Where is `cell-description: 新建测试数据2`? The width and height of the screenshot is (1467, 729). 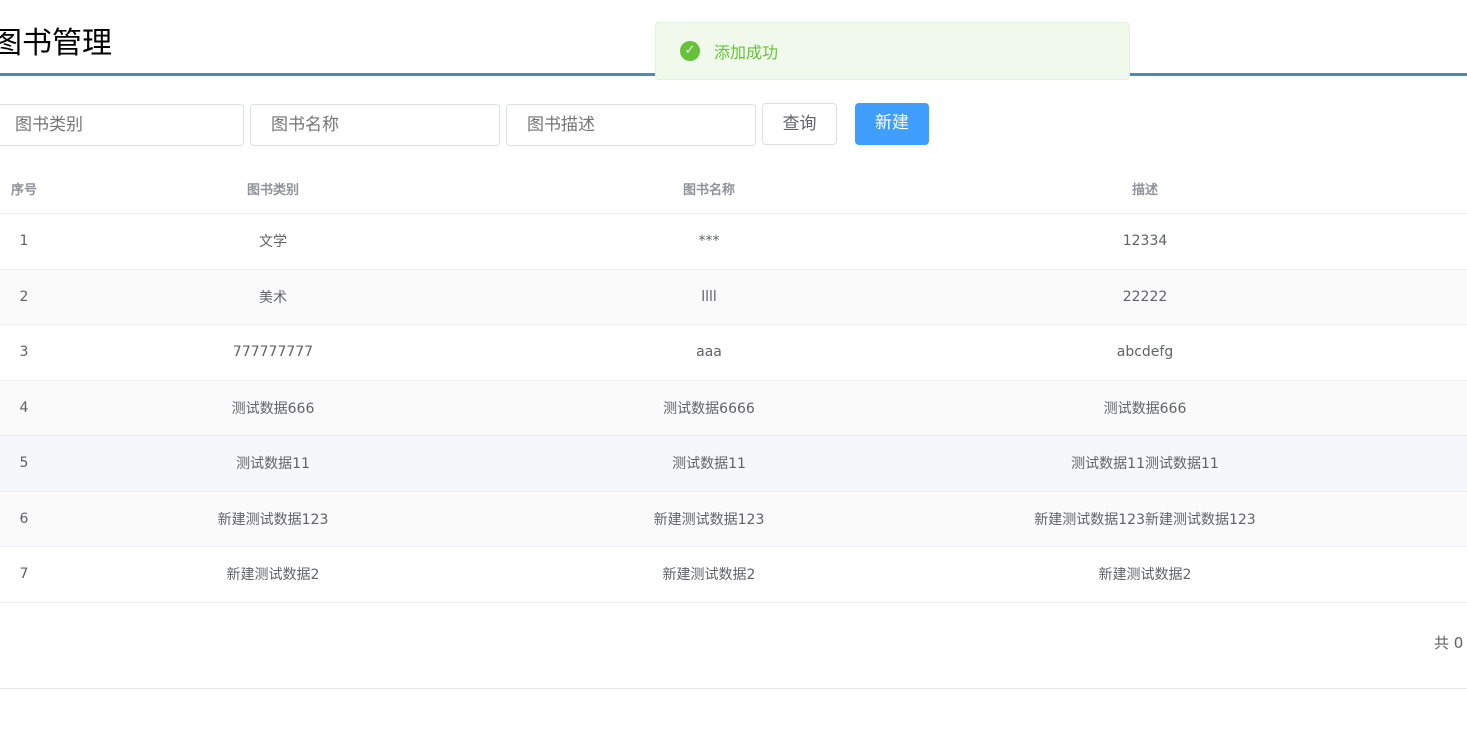 cell-description: 新建测试数据2 is located at coordinates (1145, 575).